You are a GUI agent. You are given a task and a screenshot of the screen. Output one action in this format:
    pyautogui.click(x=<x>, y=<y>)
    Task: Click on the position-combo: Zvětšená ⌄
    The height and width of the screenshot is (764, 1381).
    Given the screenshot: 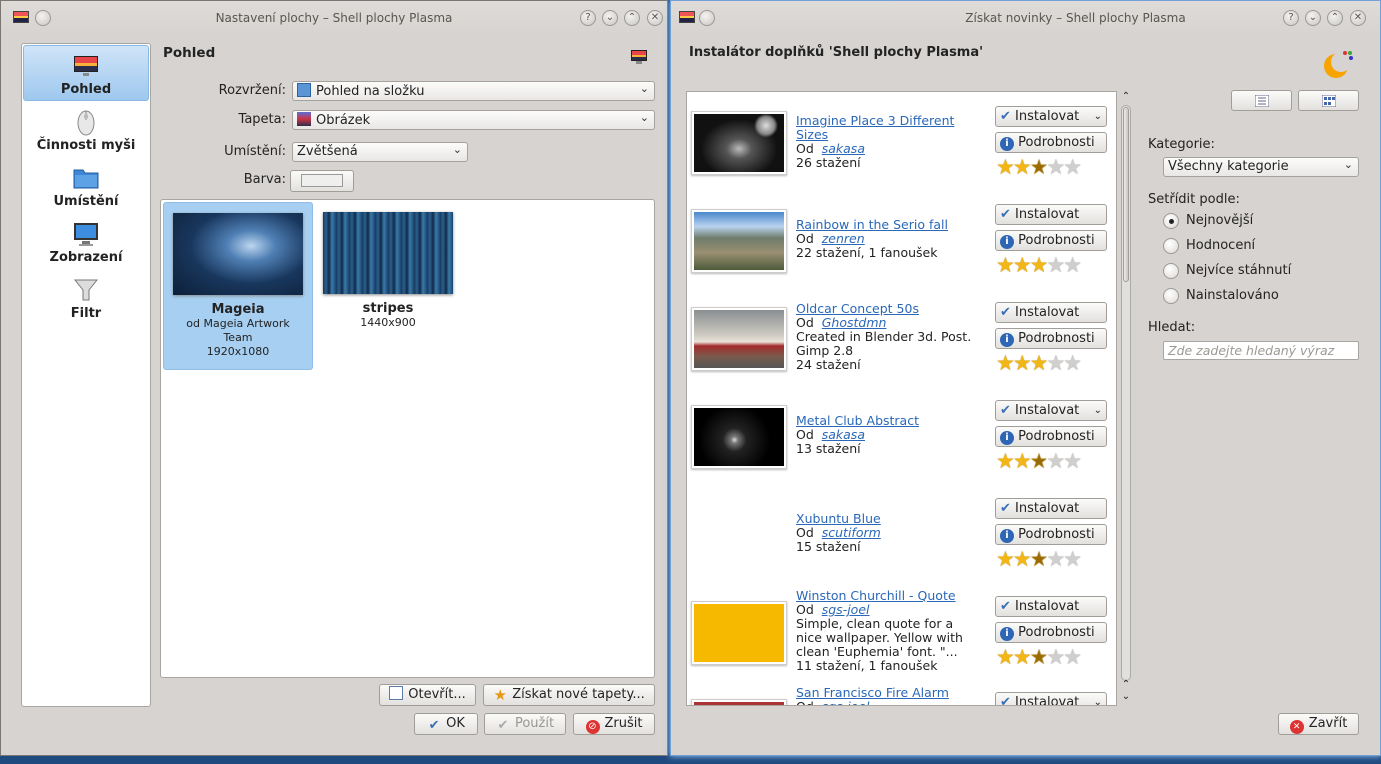 What is the action you would take?
    pyautogui.click(x=380, y=152)
    